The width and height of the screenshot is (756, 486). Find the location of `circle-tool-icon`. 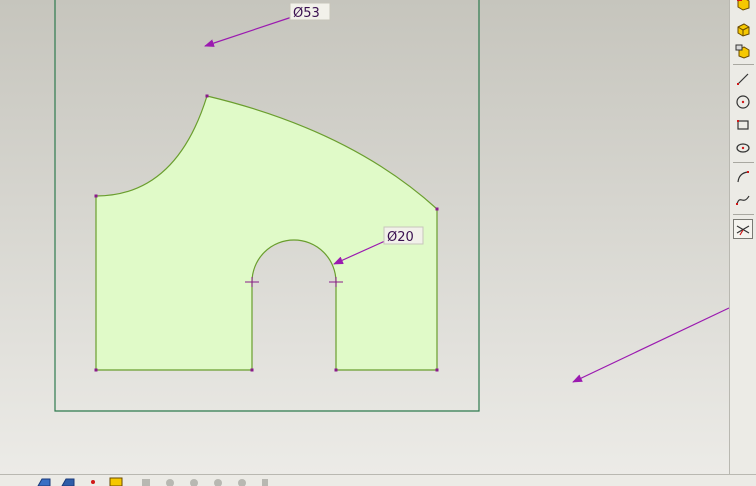

circle-tool-icon is located at coordinates (743, 102).